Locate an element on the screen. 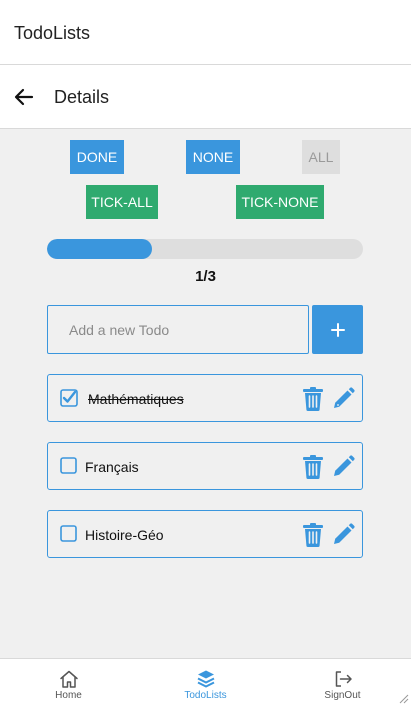 The height and width of the screenshot is (706, 411). page-title: Details is located at coordinates (82, 97).